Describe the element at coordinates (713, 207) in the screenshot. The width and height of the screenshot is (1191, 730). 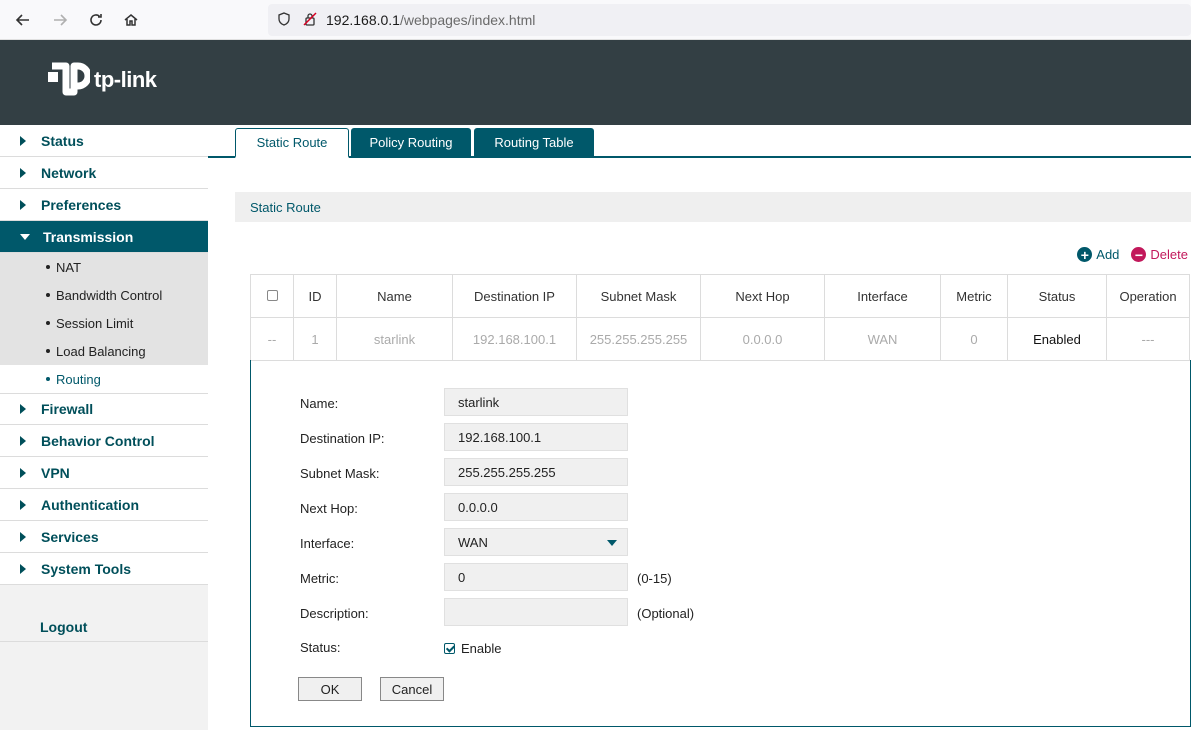
I see `section-title: Static Route` at that location.